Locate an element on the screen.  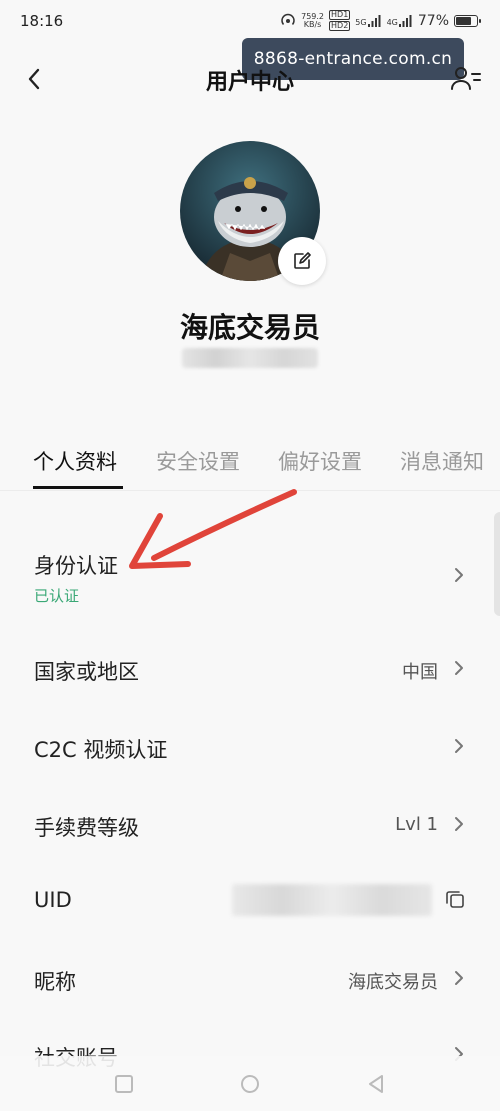
back-nav-icon is located at coordinates (376, 1084).